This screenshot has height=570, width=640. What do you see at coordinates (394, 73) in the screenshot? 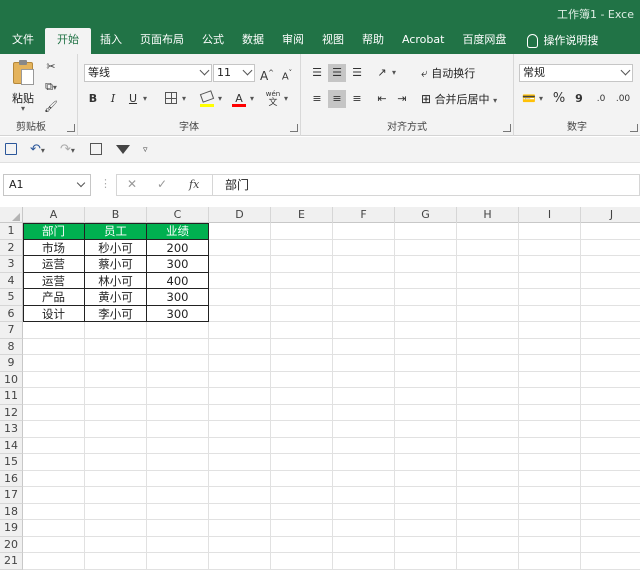
I see `orientation-dropdown-icon: ▾` at bounding box center [394, 73].